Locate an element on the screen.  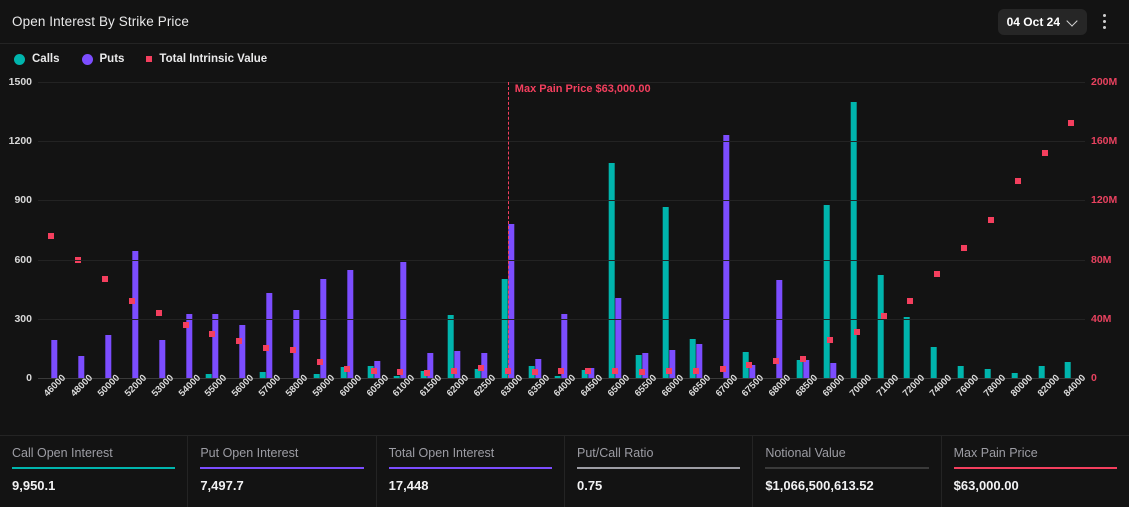
legend-item-total-intrinsic-value: Total Intrinsic Value is located at coordinates (206, 59).